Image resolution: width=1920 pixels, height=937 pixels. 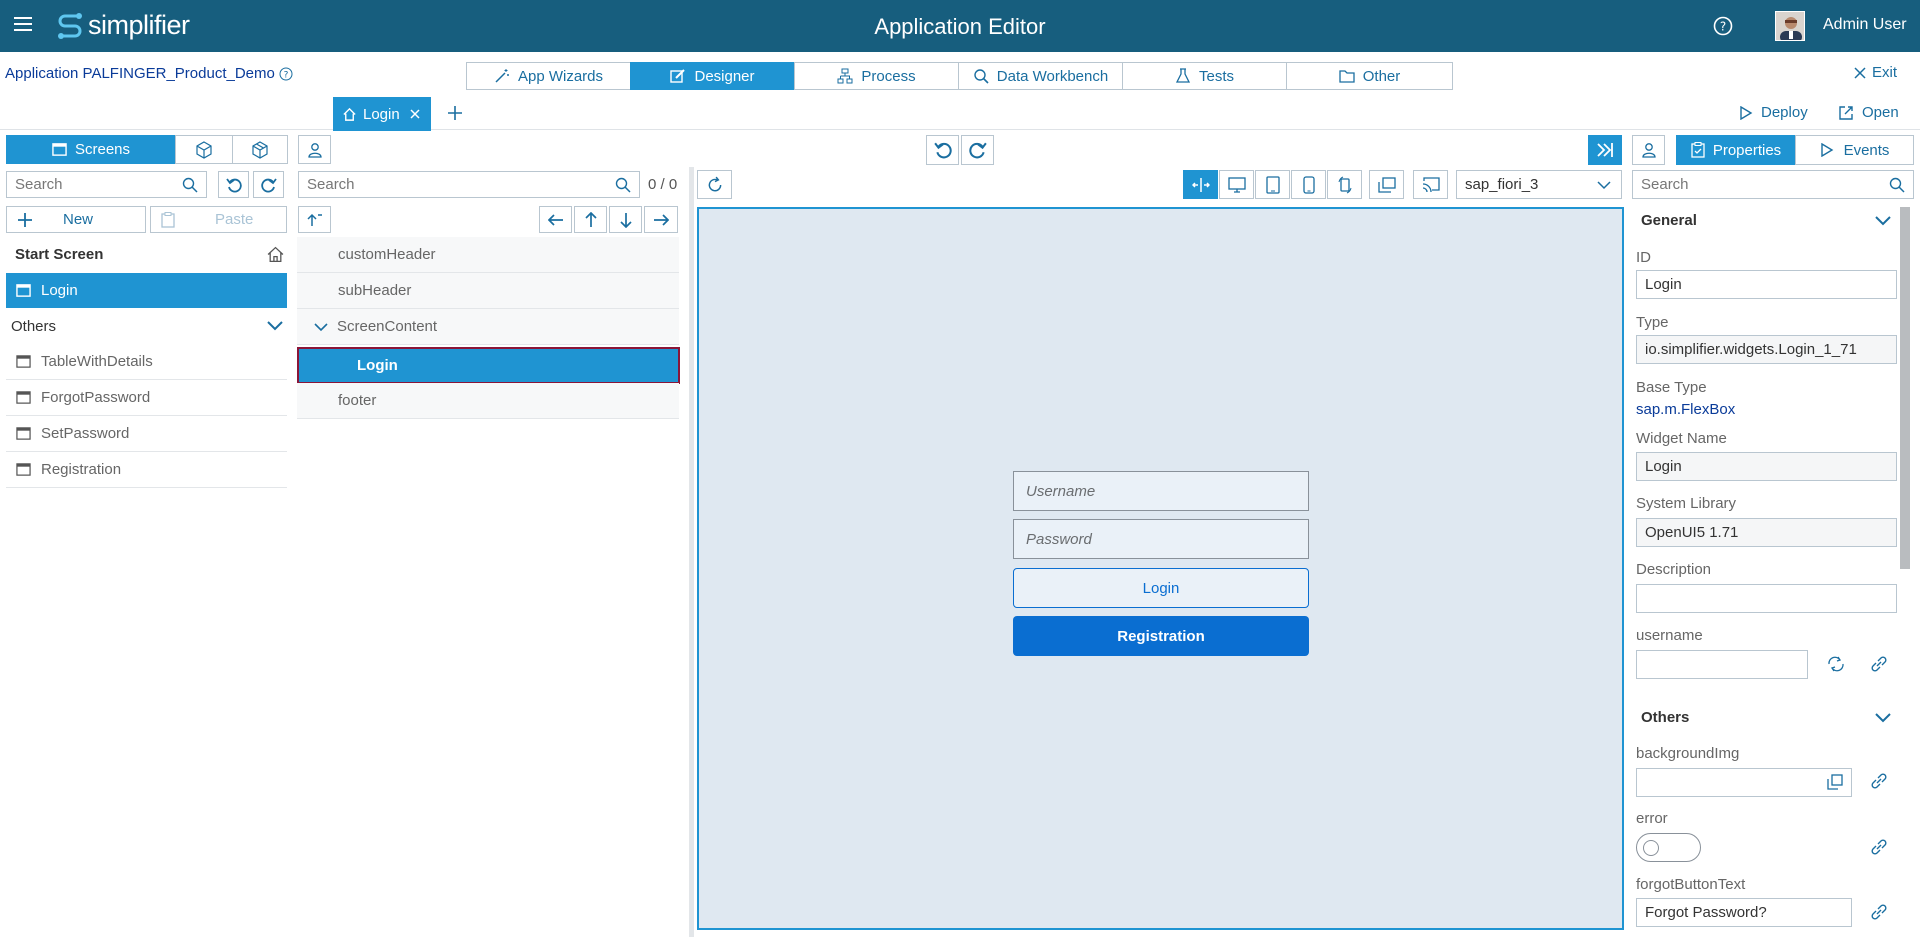 I want to click on screen-item: TableWithDetails, so click(x=146, y=362).